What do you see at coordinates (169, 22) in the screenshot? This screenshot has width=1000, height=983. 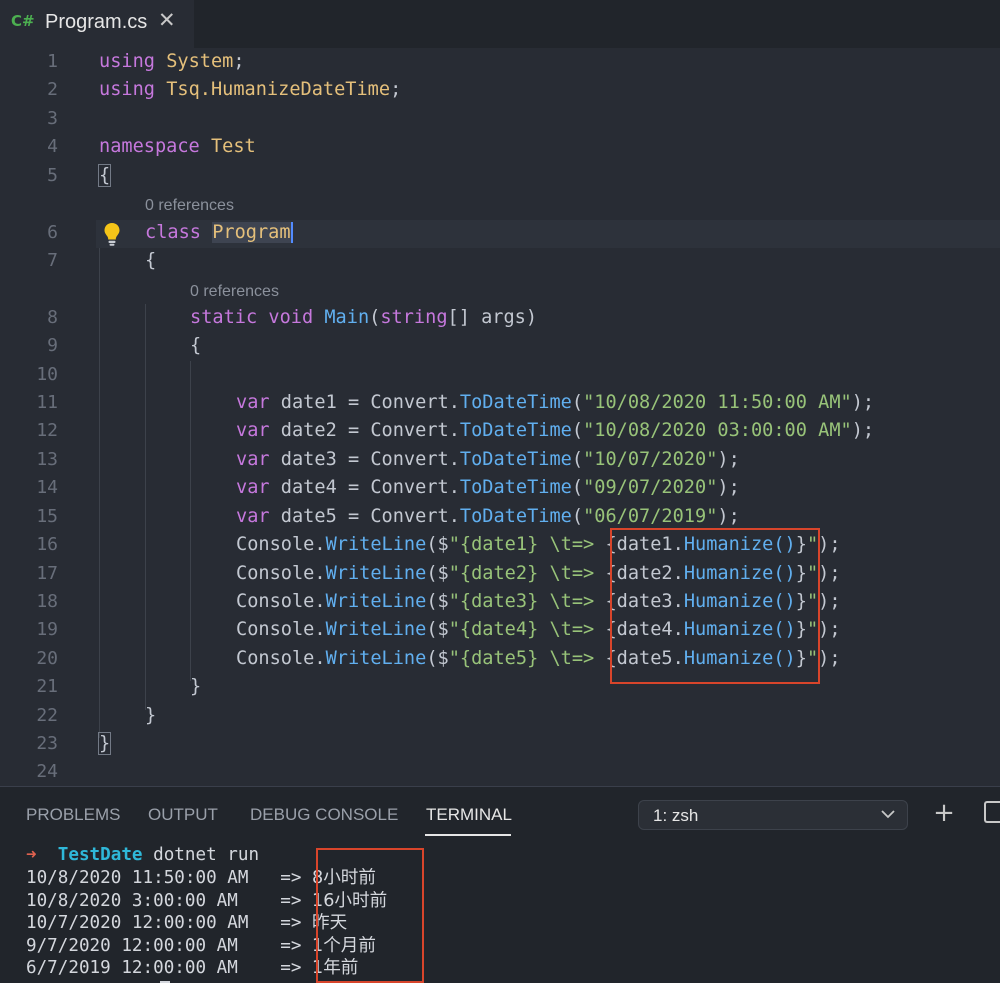 I see `close-icon: ✕` at bounding box center [169, 22].